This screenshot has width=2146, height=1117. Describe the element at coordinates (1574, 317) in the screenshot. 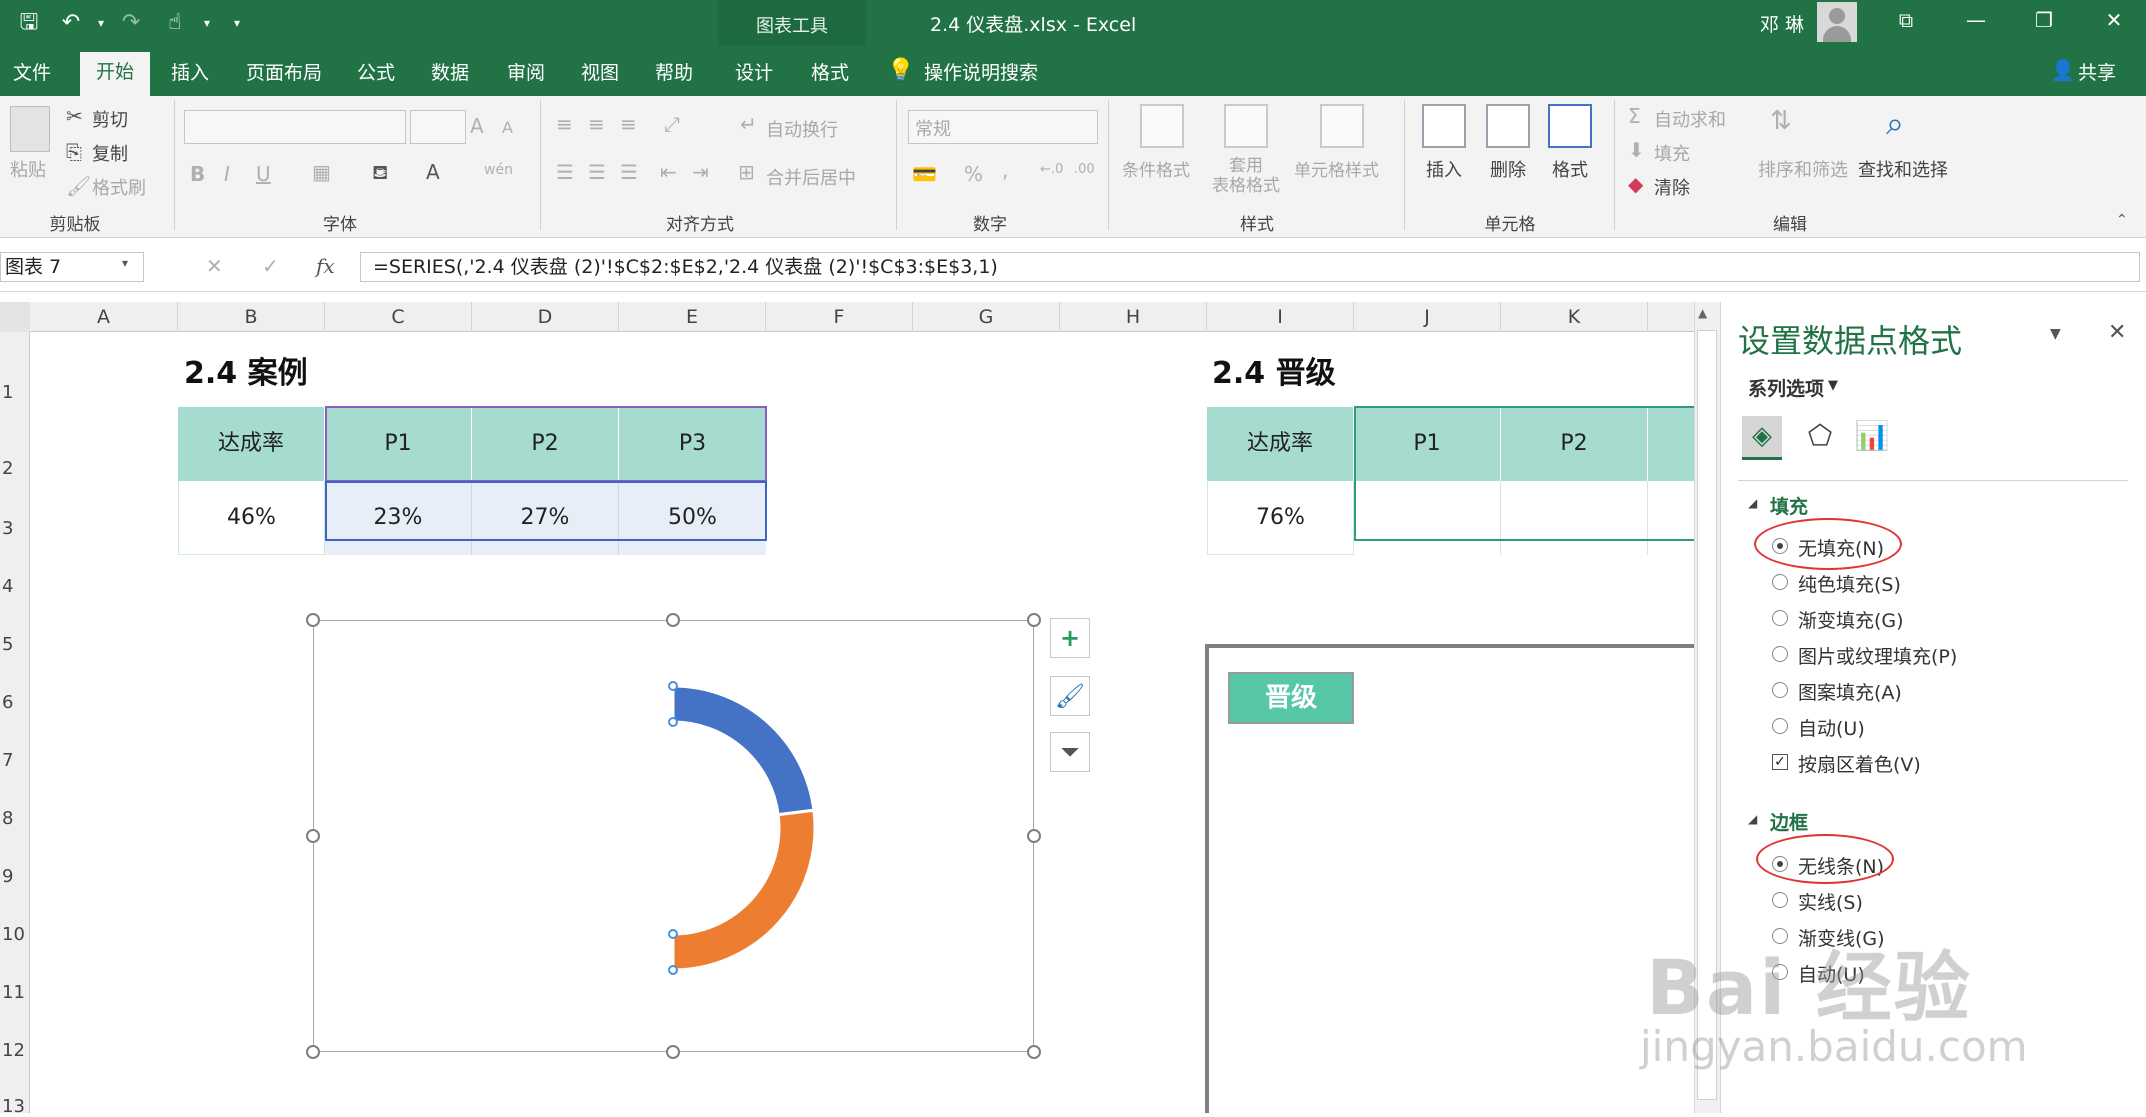

I see `col-header-k: K` at that location.